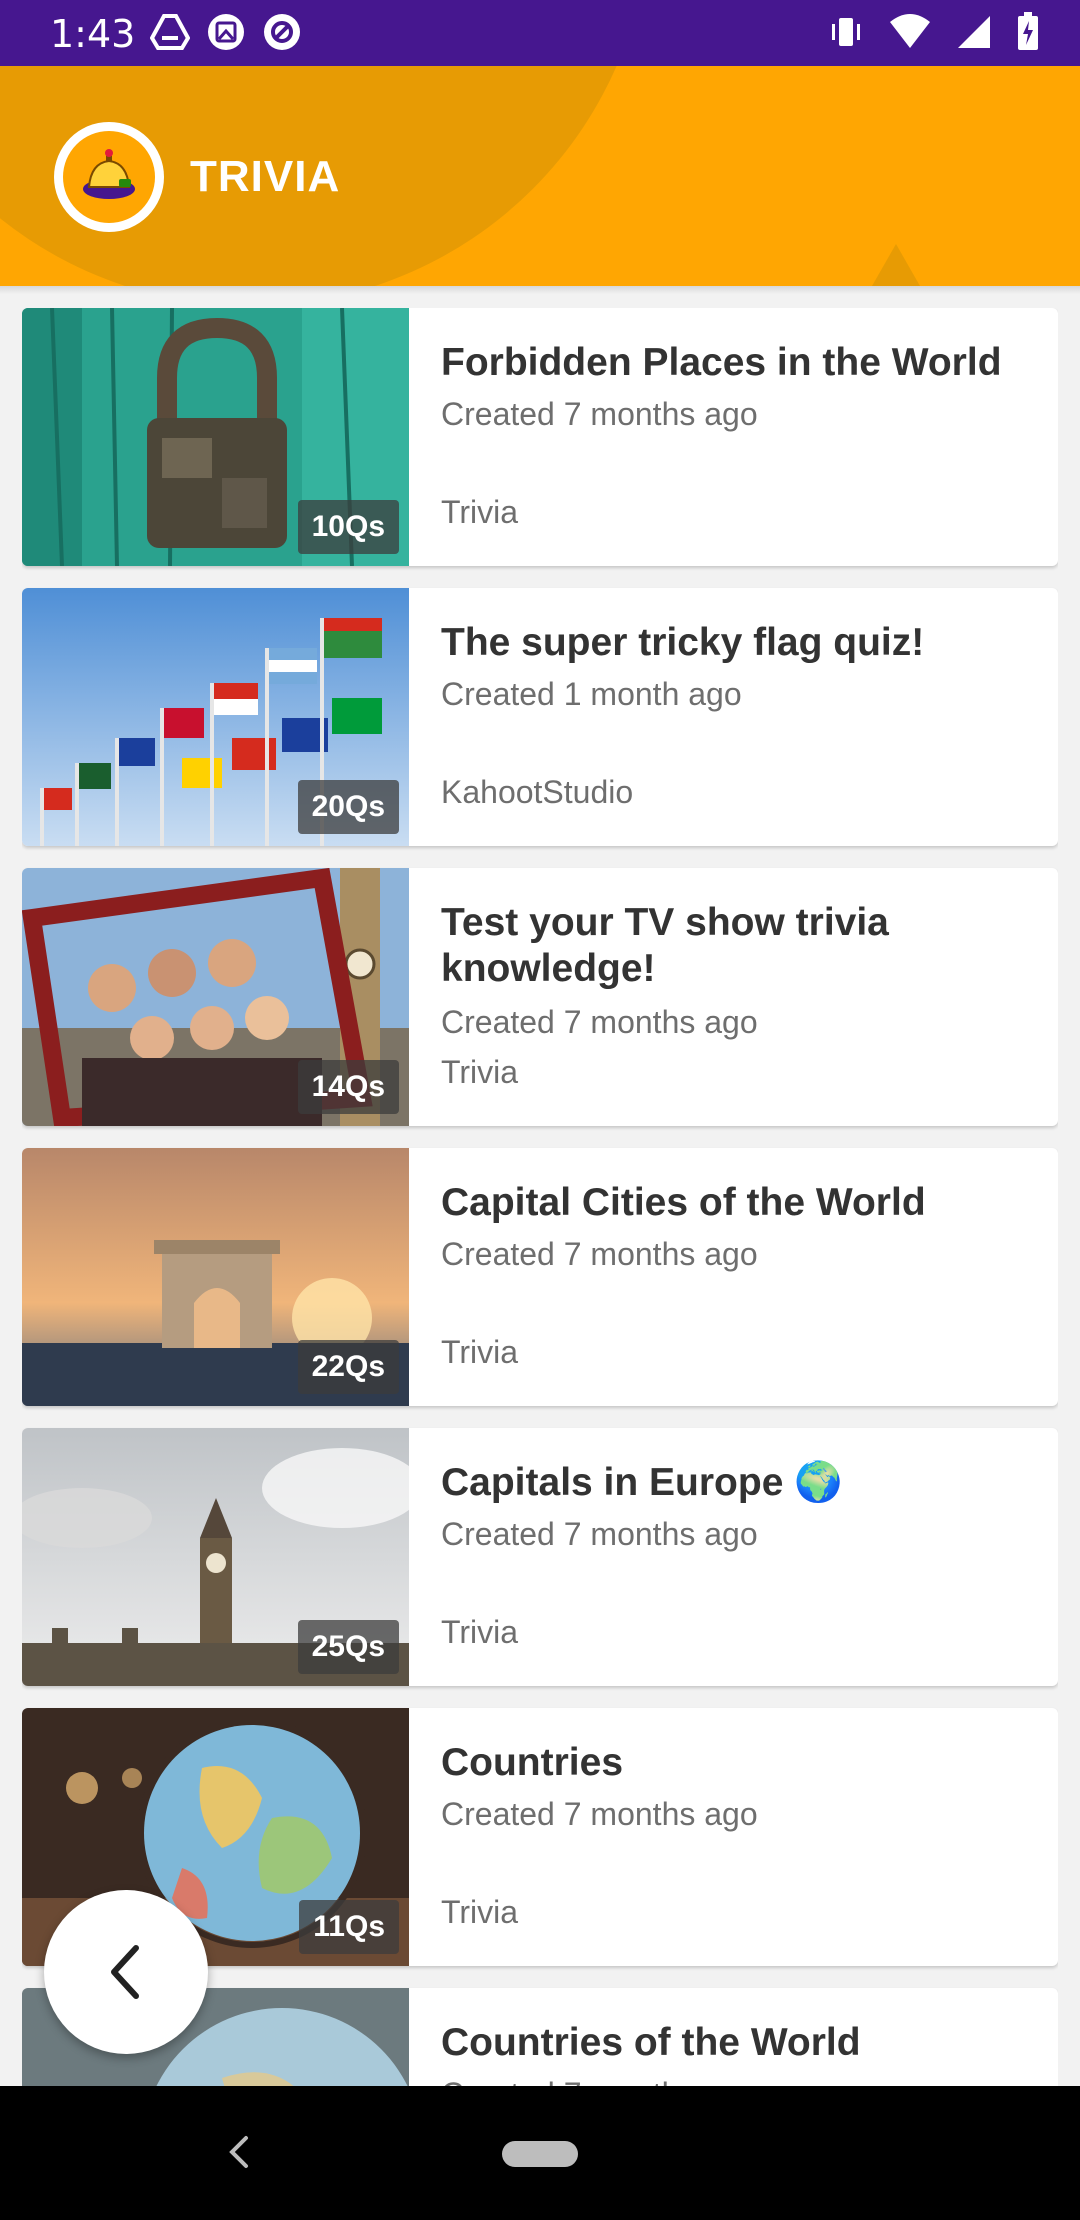 Image resolution: width=1080 pixels, height=2220 pixels. Describe the element at coordinates (540, 290) in the screenshot. I see `header-shadow` at that location.